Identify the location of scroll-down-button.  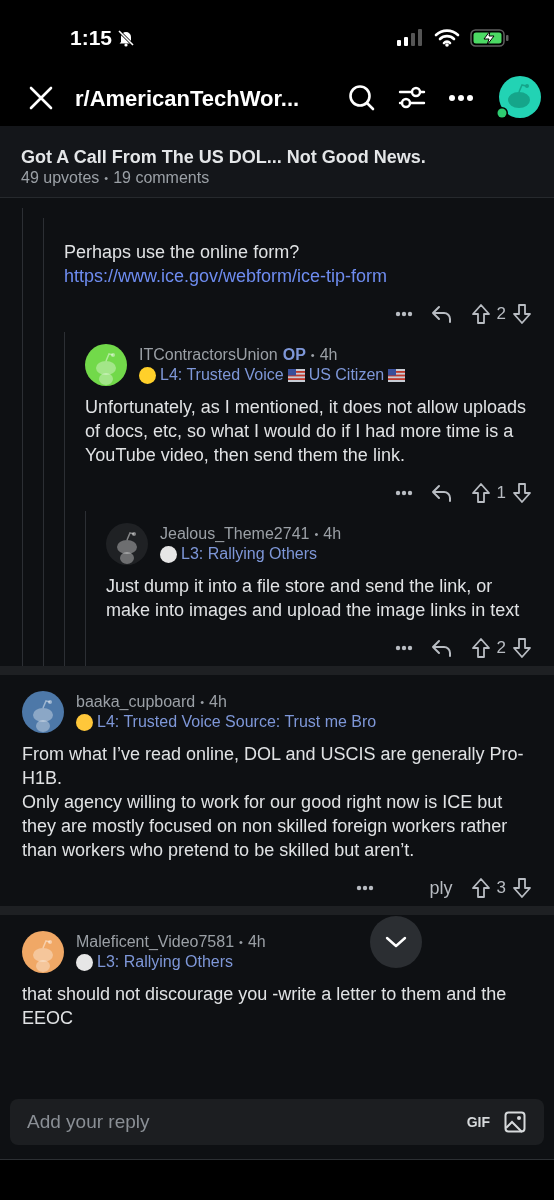
(396, 942).